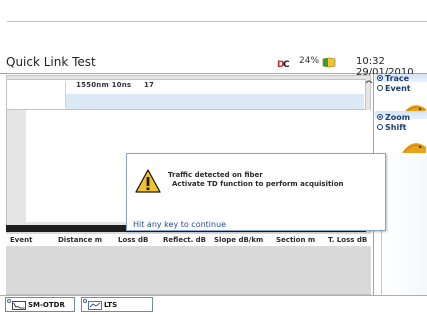 The height and width of the screenshot is (315, 427). What do you see at coordinates (239, 240) in the screenshot?
I see `col-slope: Slope dB/km` at bounding box center [239, 240].